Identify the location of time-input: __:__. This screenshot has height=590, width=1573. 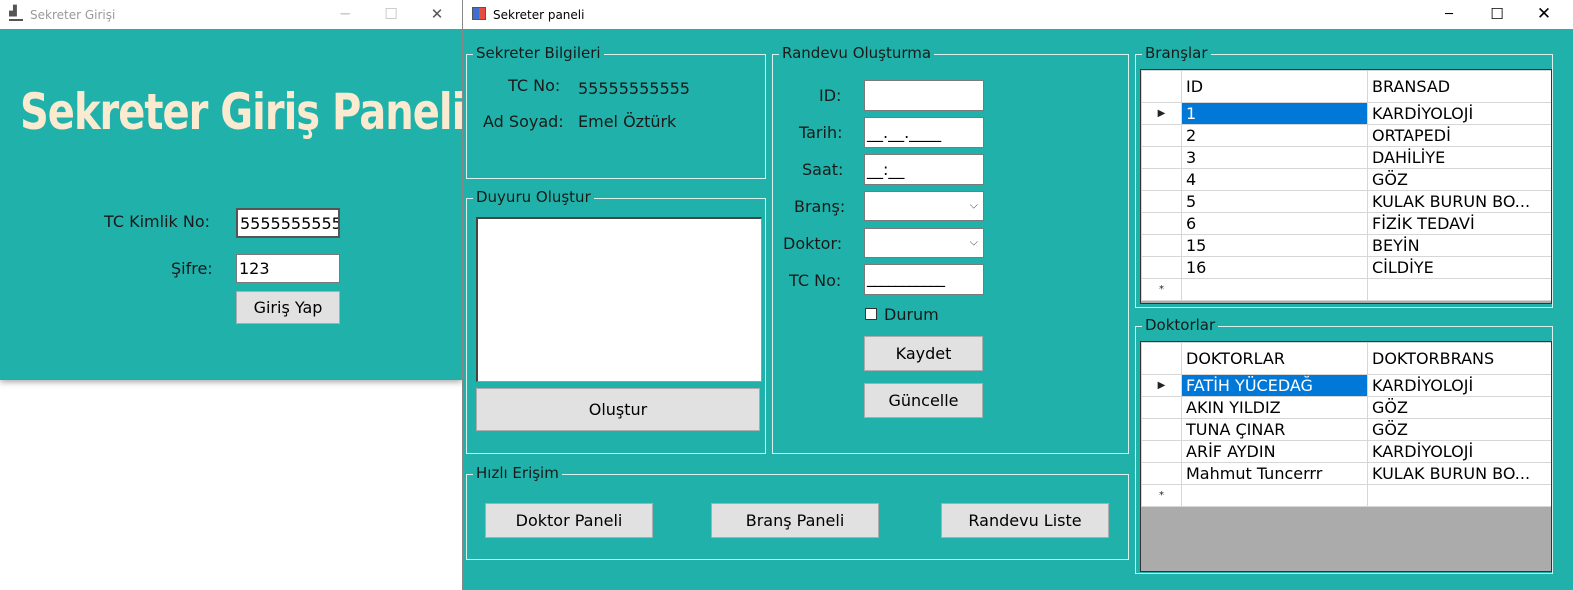
(924, 169).